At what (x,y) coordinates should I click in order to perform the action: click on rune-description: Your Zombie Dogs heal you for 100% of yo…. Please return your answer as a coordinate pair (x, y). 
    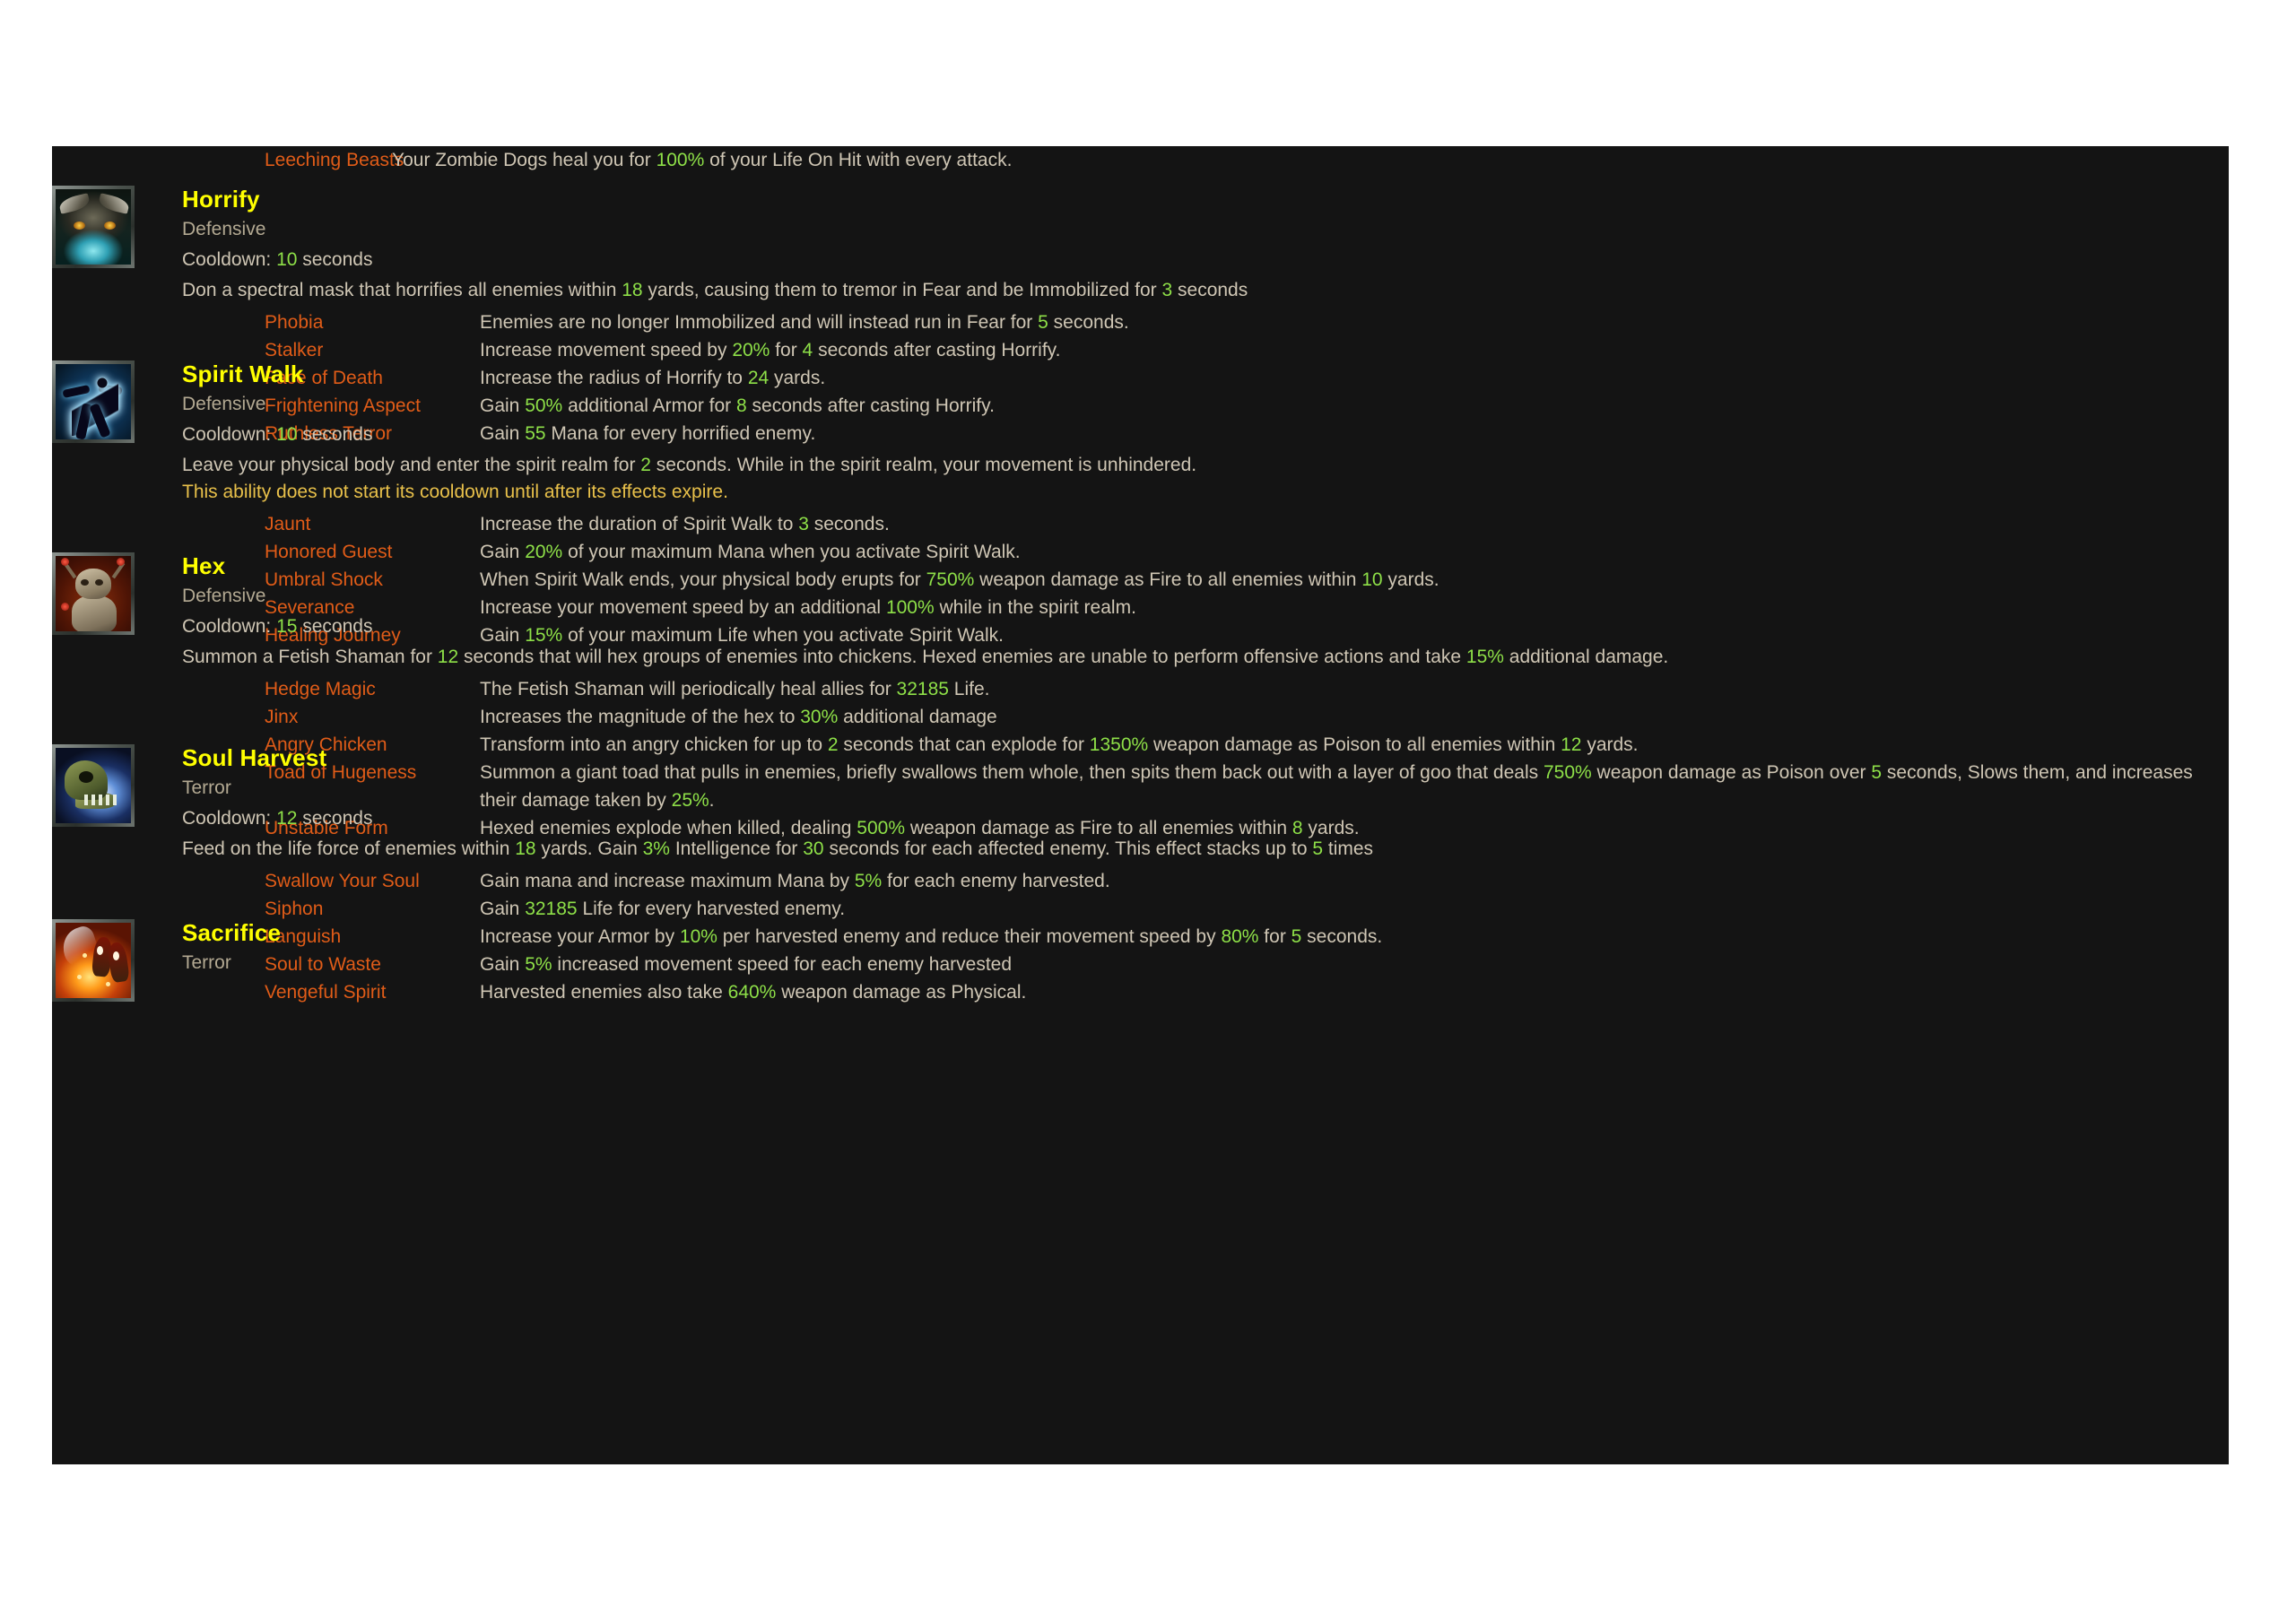
    Looking at the image, I should click on (702, 160).